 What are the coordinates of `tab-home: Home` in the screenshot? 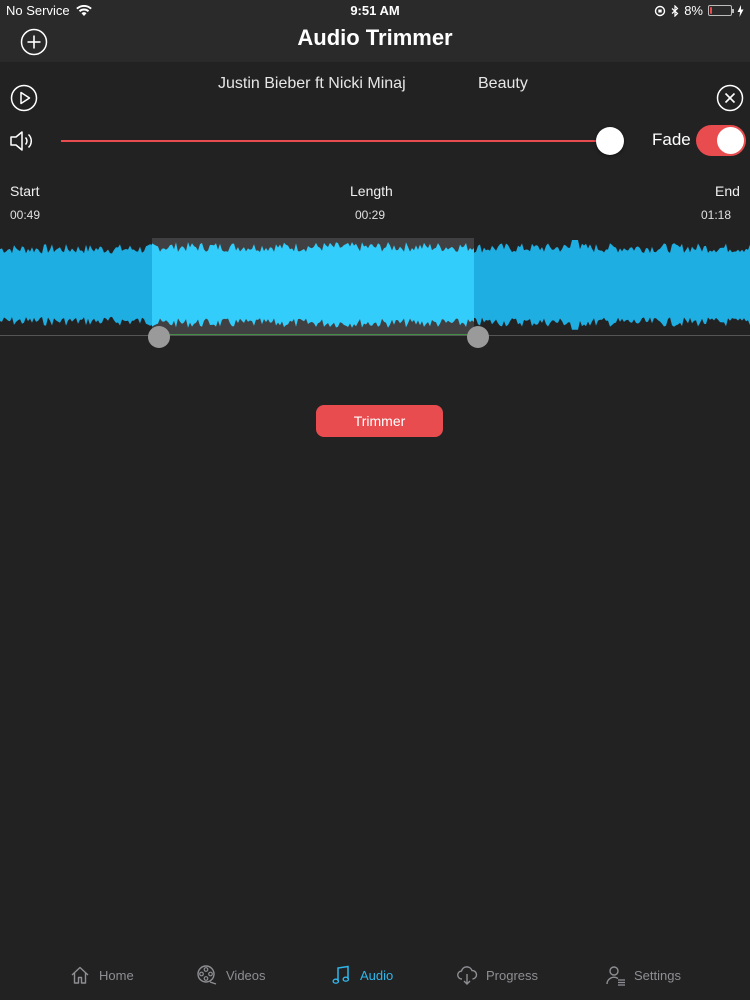 It's located at (101, 975).